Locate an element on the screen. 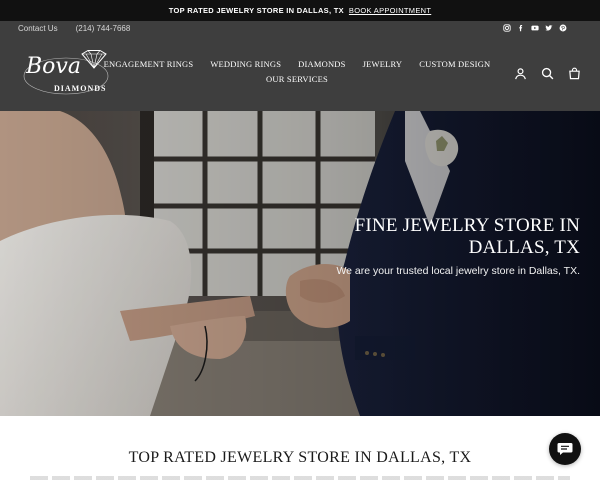 This screenshot has height=480, width=600. announcement-text: TOP RATED JEWELRY STORE IN DALLAS, TX is located at coordinates (256, 10).